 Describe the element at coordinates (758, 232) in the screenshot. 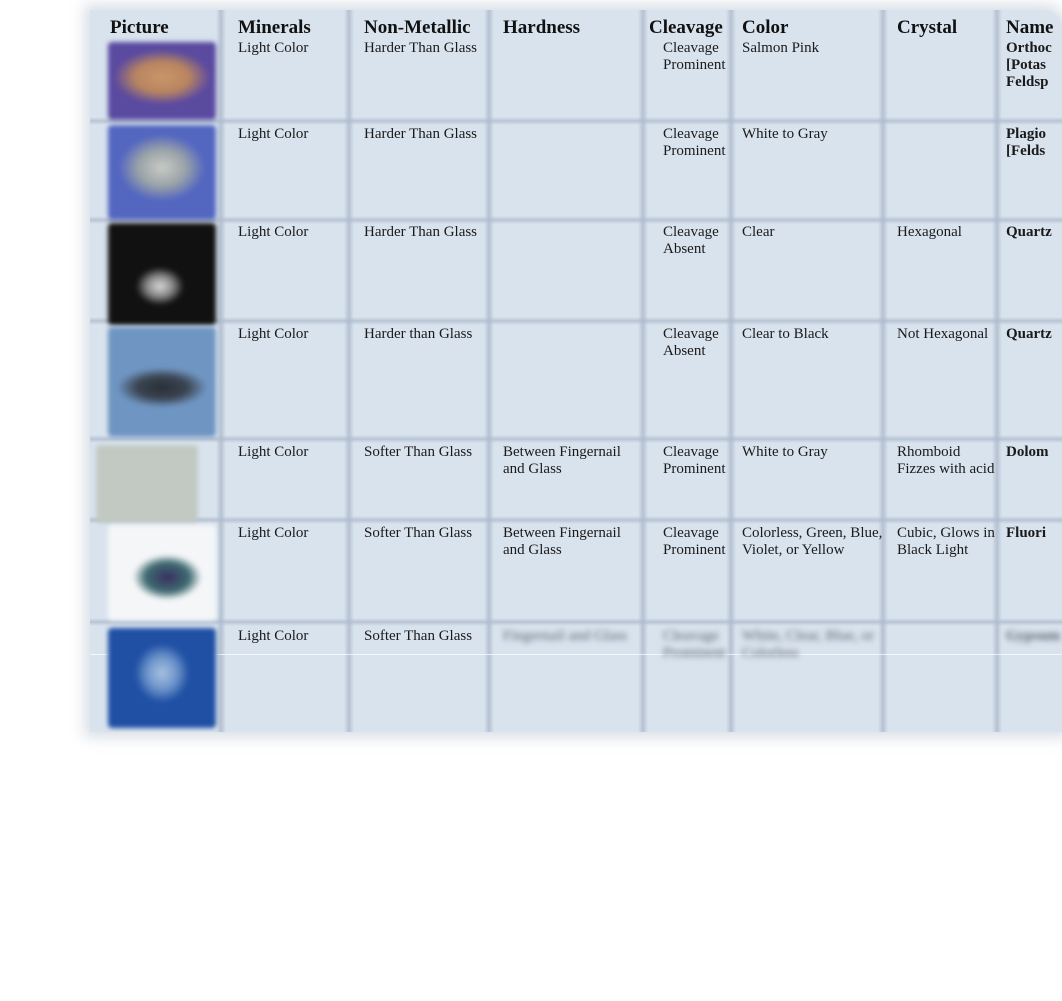

I see `cell-color: Clear` at that location.